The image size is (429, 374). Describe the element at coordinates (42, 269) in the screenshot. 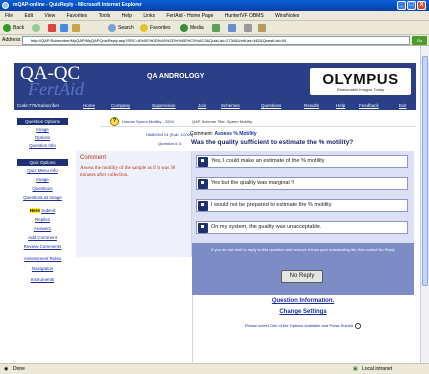

I see `sidebar-item-navigation: Navigation` at that location.